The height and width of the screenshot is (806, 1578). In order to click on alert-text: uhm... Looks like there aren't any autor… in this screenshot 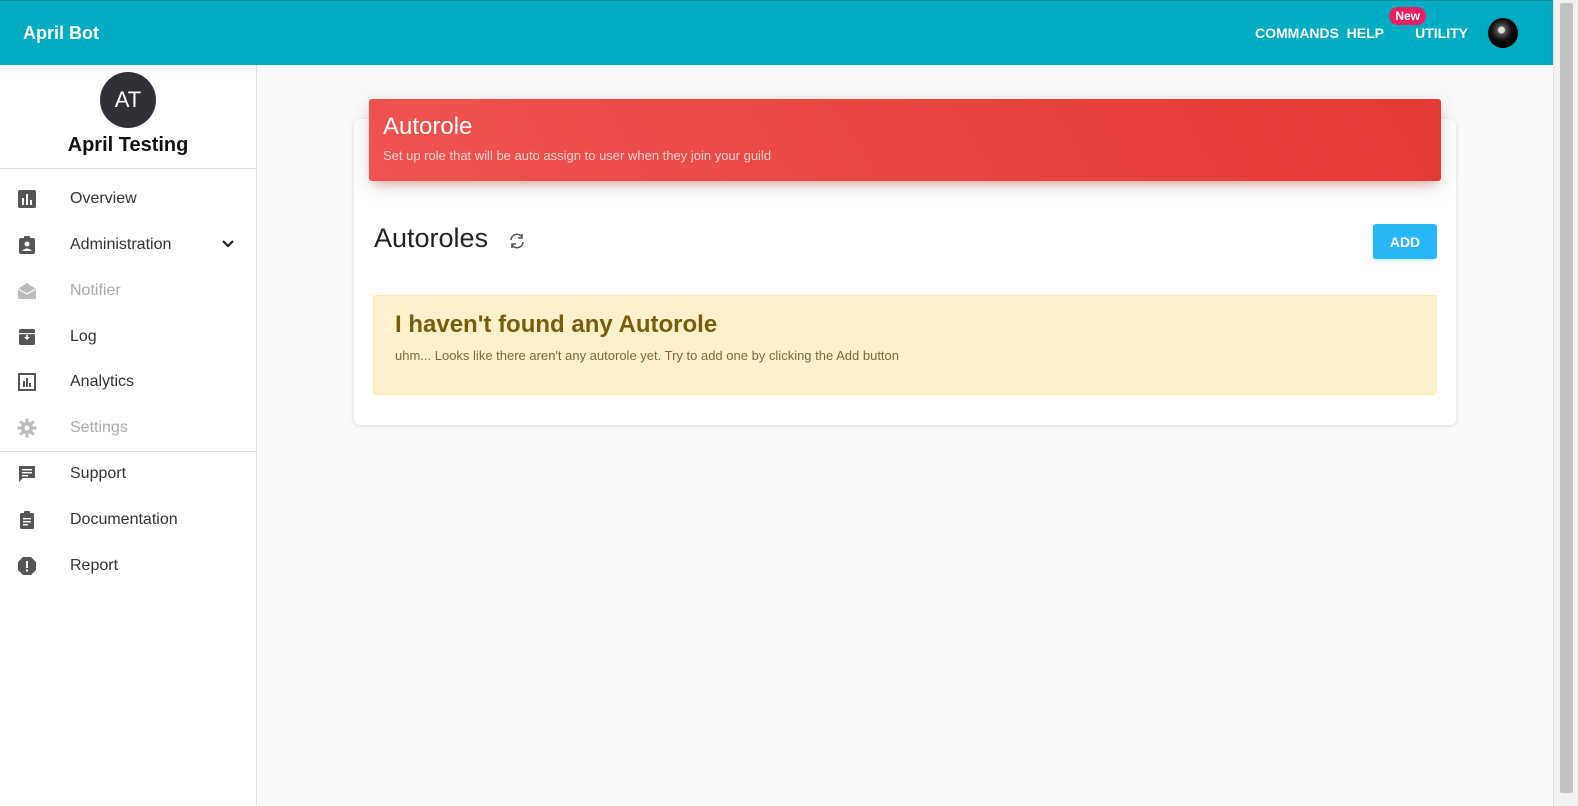, I will do `click(647, 355)`.